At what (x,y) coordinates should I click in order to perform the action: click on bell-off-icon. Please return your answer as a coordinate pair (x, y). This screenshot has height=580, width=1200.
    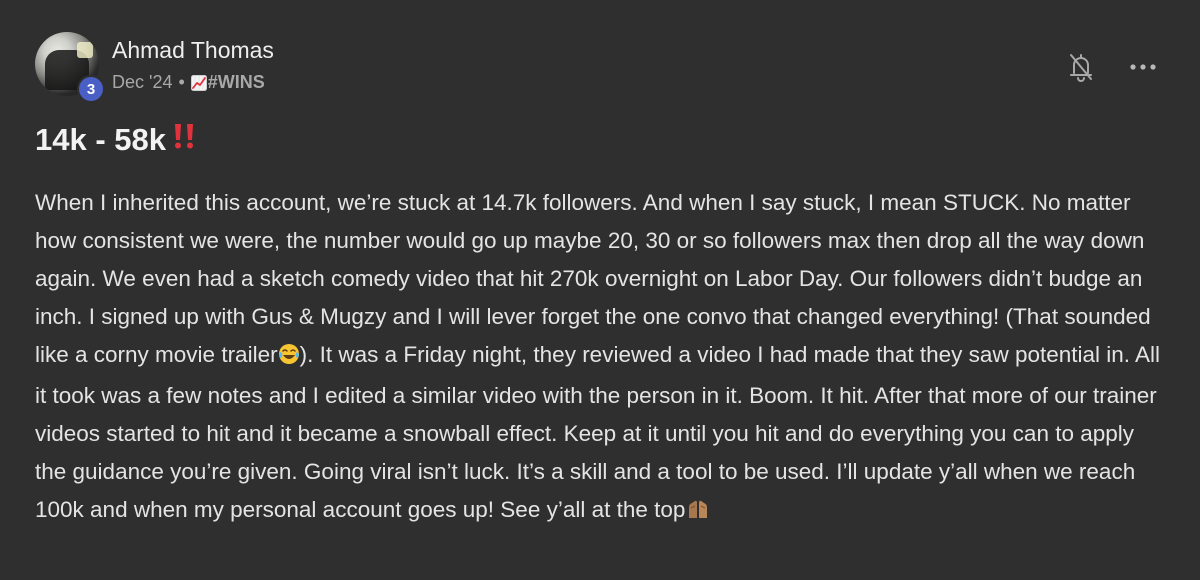
    Looking at the image, I should click on (1081, 67).